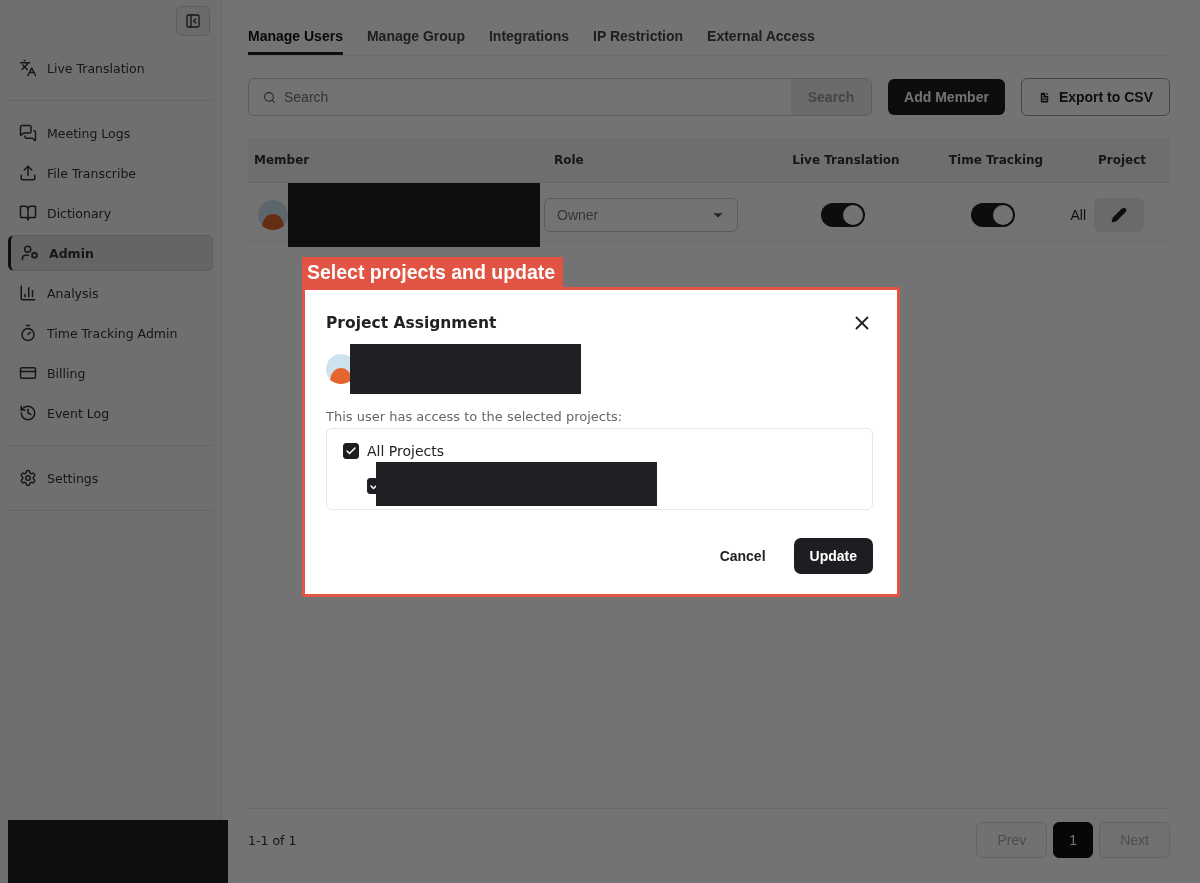 The width and height of the screenshot is (1200, 883). What do you see at coordinates (282, 160) in the screenshot?
I see `column-header: Member` at bounding box center [282, 160].